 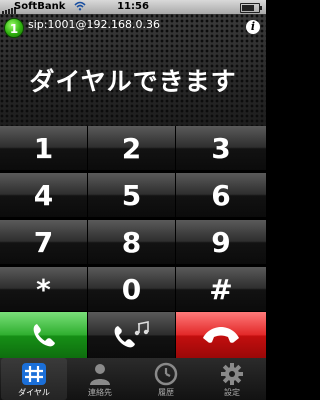 I want to click on battery-icon, so click(x=251, y=8).